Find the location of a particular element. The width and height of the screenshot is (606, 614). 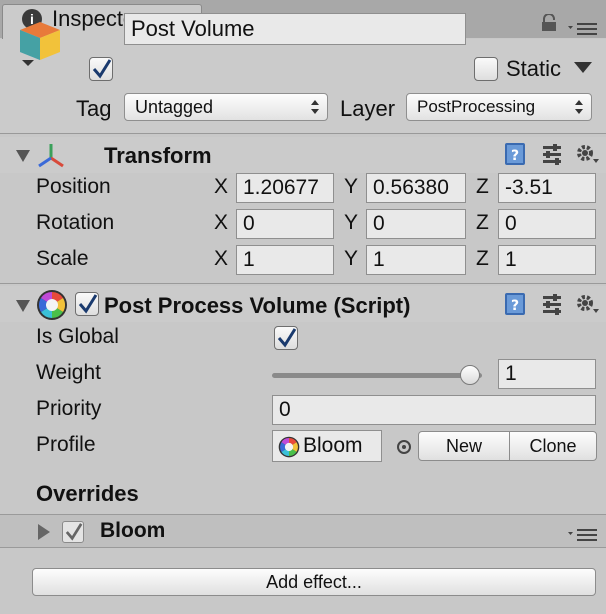

rotation-y-label: Y is located at coordinates (351, 222).